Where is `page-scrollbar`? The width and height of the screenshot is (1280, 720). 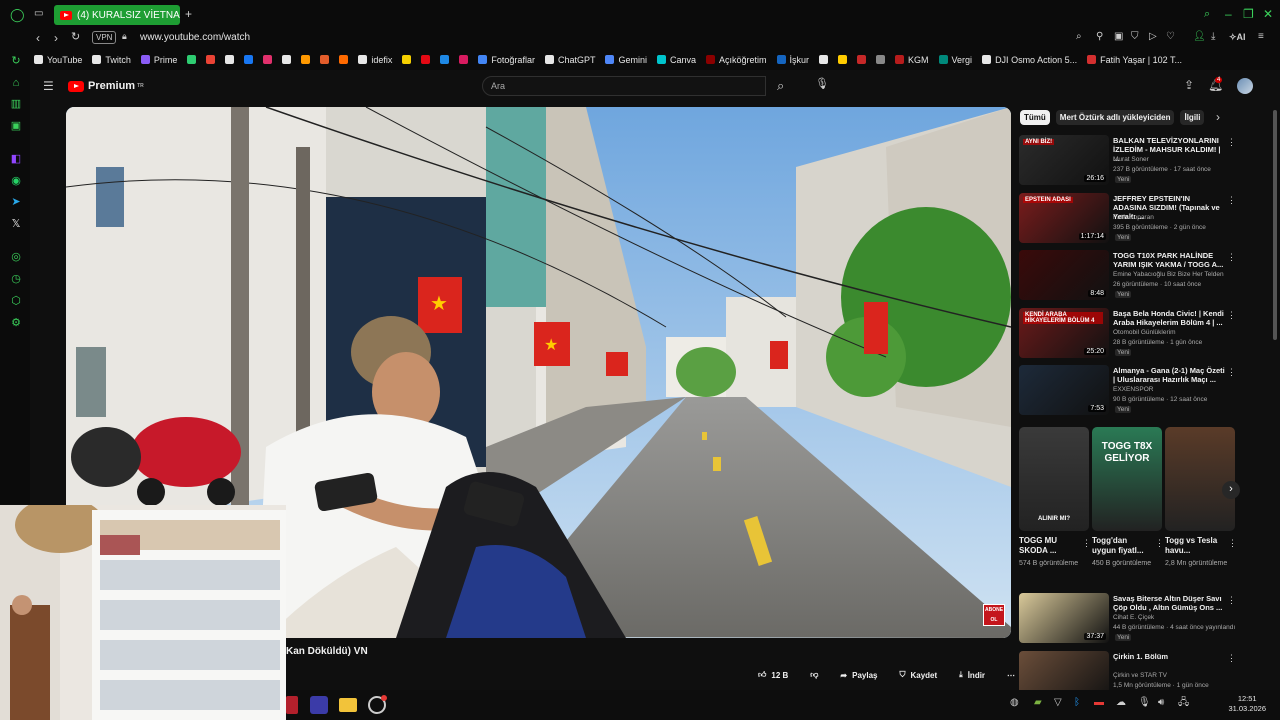
page-scrollbar is located at coordinates (1275, 225).